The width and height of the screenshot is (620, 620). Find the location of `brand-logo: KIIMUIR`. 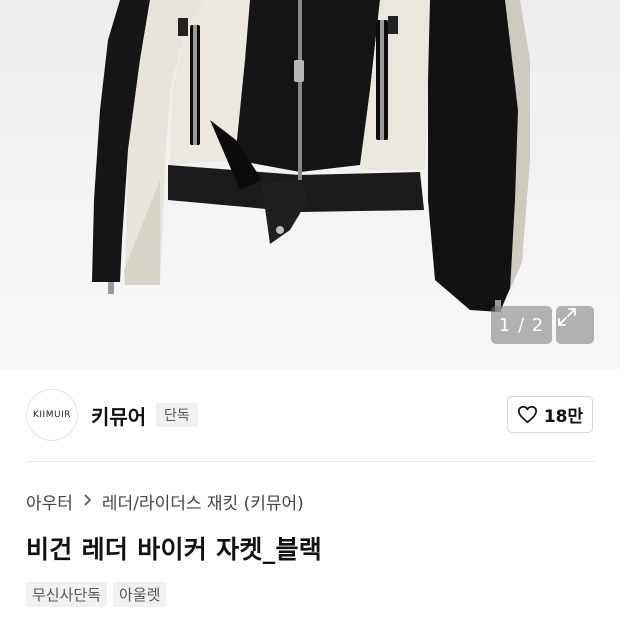

brand-logo: KIIMUIR is located at coordinates (52, 415).